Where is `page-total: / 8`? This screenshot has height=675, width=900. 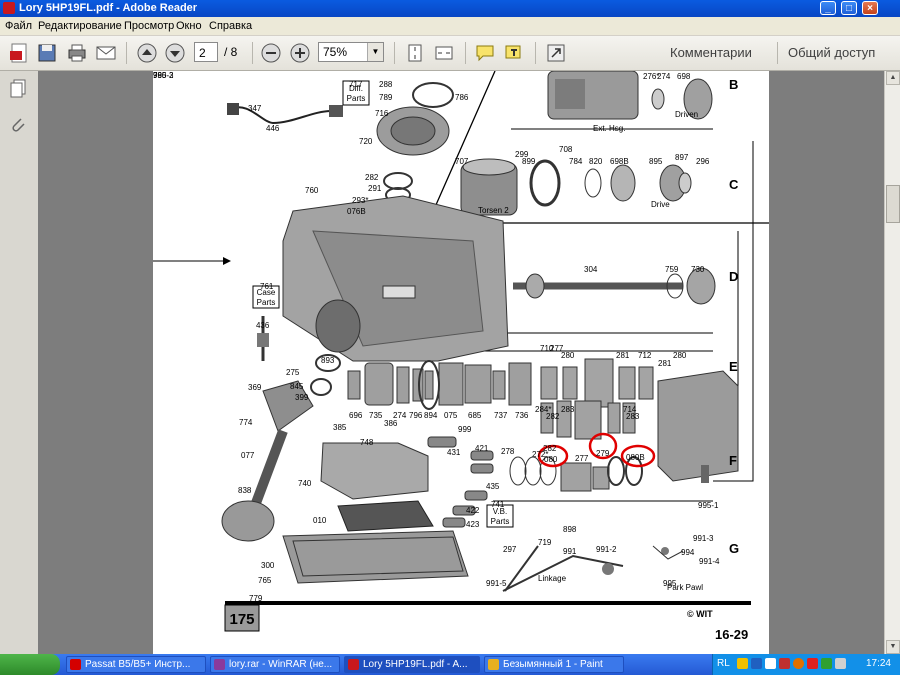 page-total: / 8 is located at coordinates (231, 52).